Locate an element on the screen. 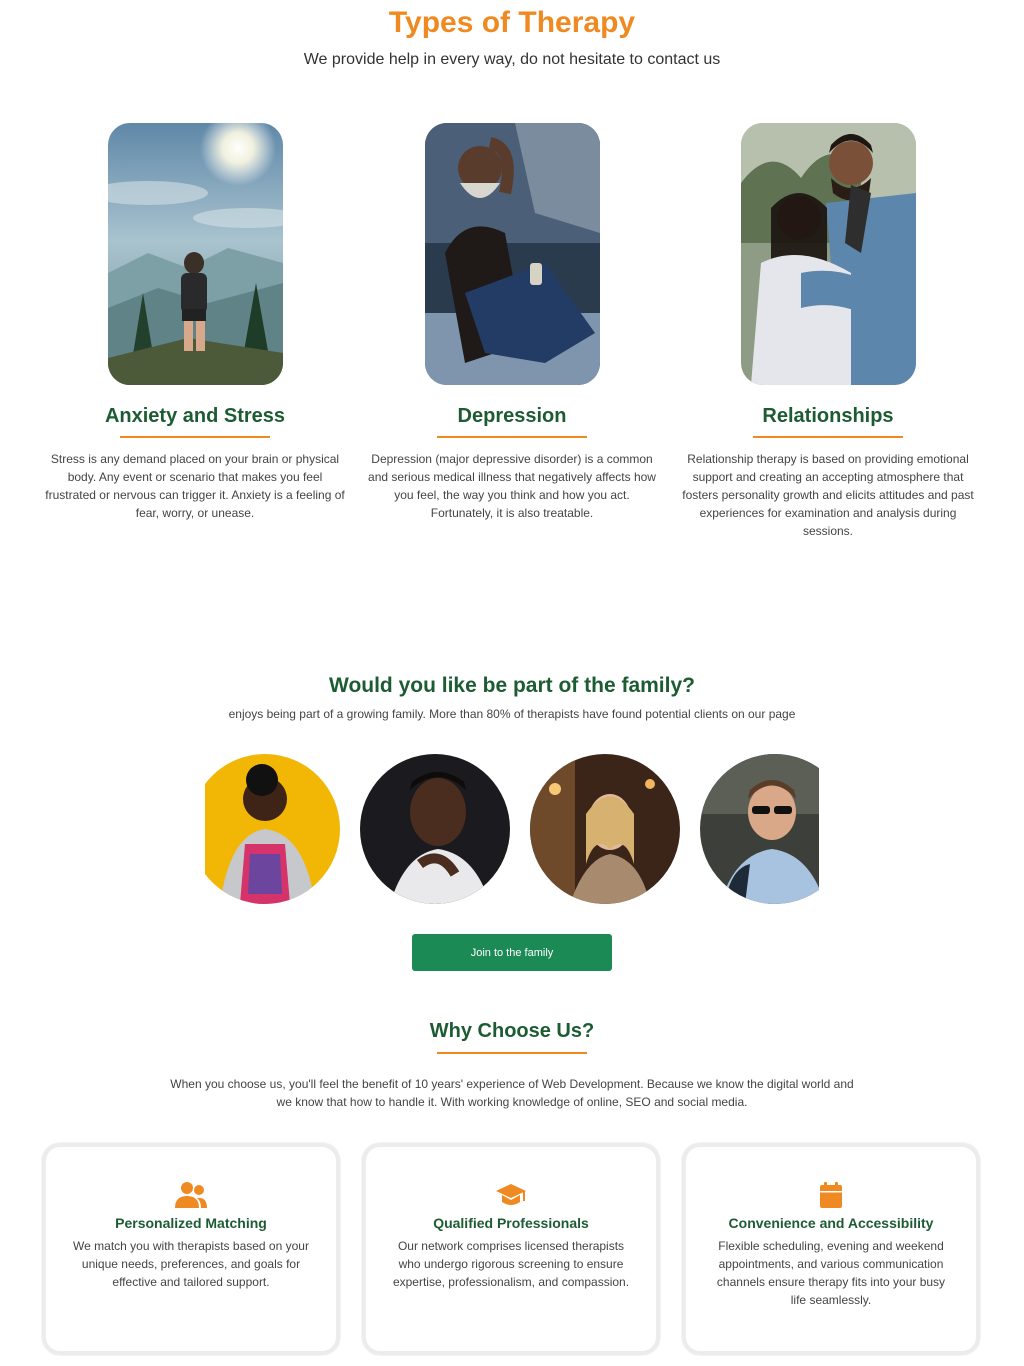 The height and width of the screenshot is (1366, 1024). card-title: Convenience and Accessibility is located at coordinates (831, 1223).